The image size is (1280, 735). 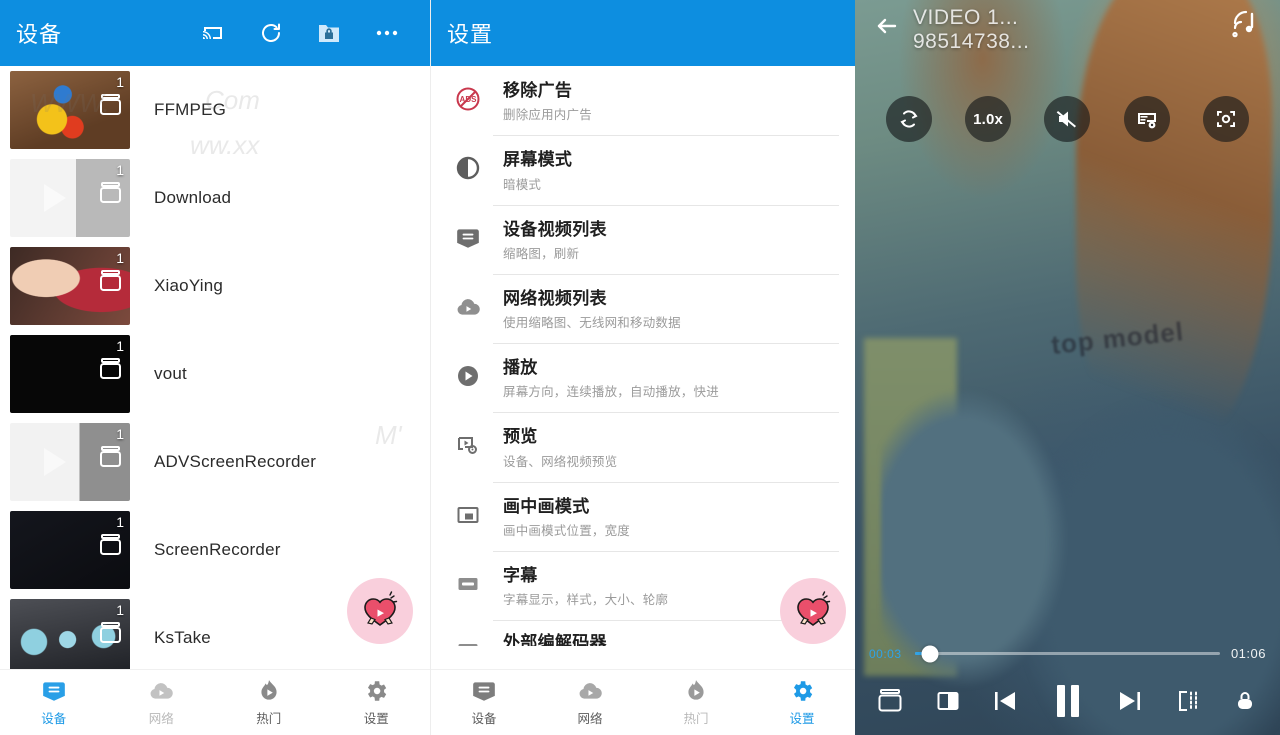 I want to click on list-item: 1 vout, so click(x=215, y=374).